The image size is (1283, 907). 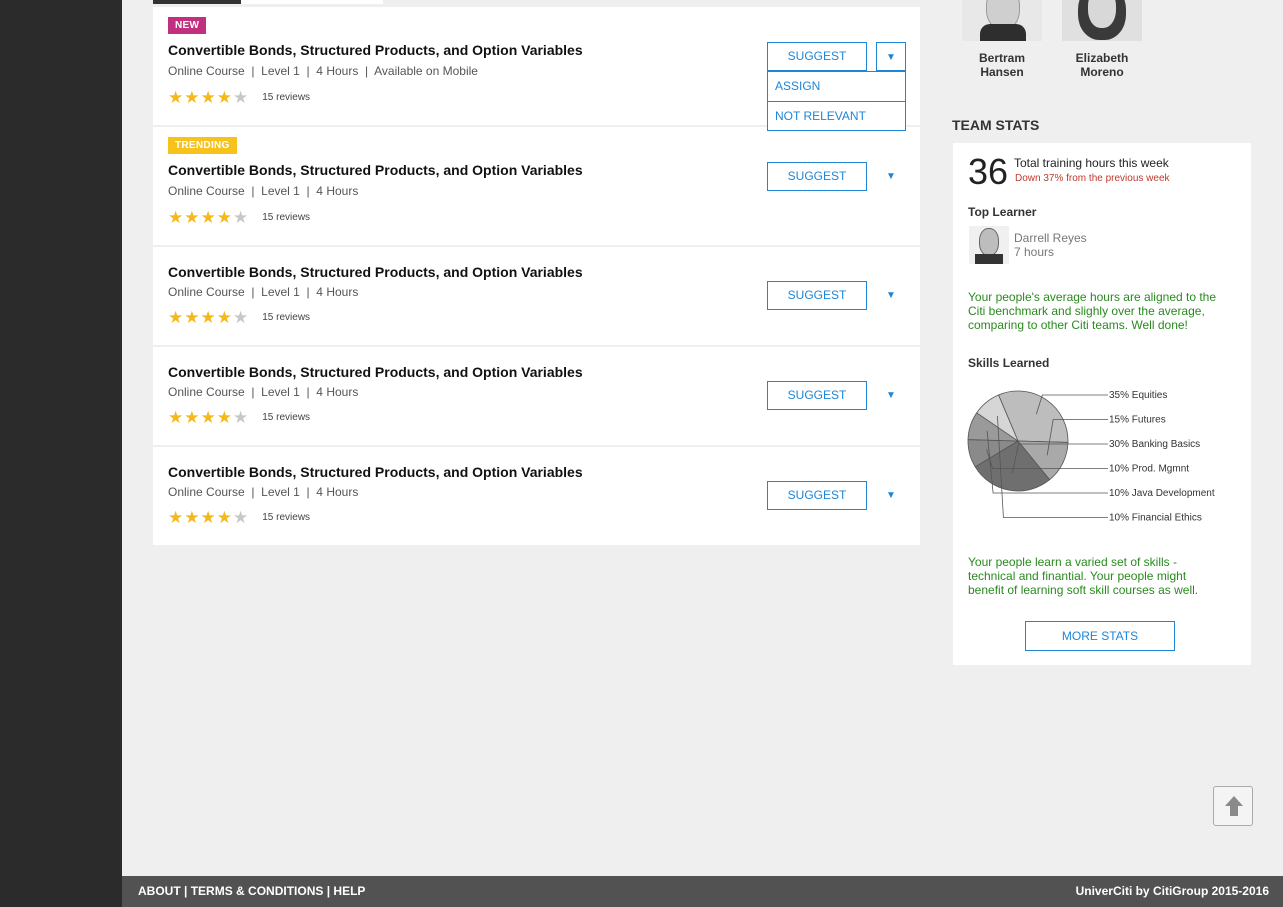 What do you see at coordinates (202, 145) in the screenshot?
I see `trending-badge: TRENDING` at bounding box center [202, 145].